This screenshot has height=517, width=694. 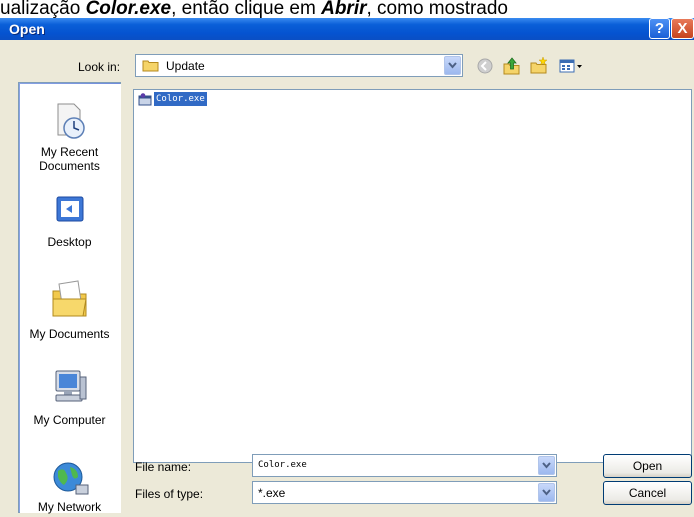 I want to click on place-my-computer: My Computer, so click(x=69, y=397).